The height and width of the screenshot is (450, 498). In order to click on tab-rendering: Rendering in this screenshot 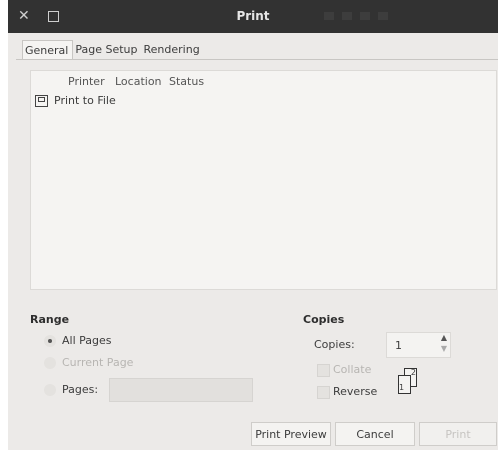, I will do `click(173, 50)`.